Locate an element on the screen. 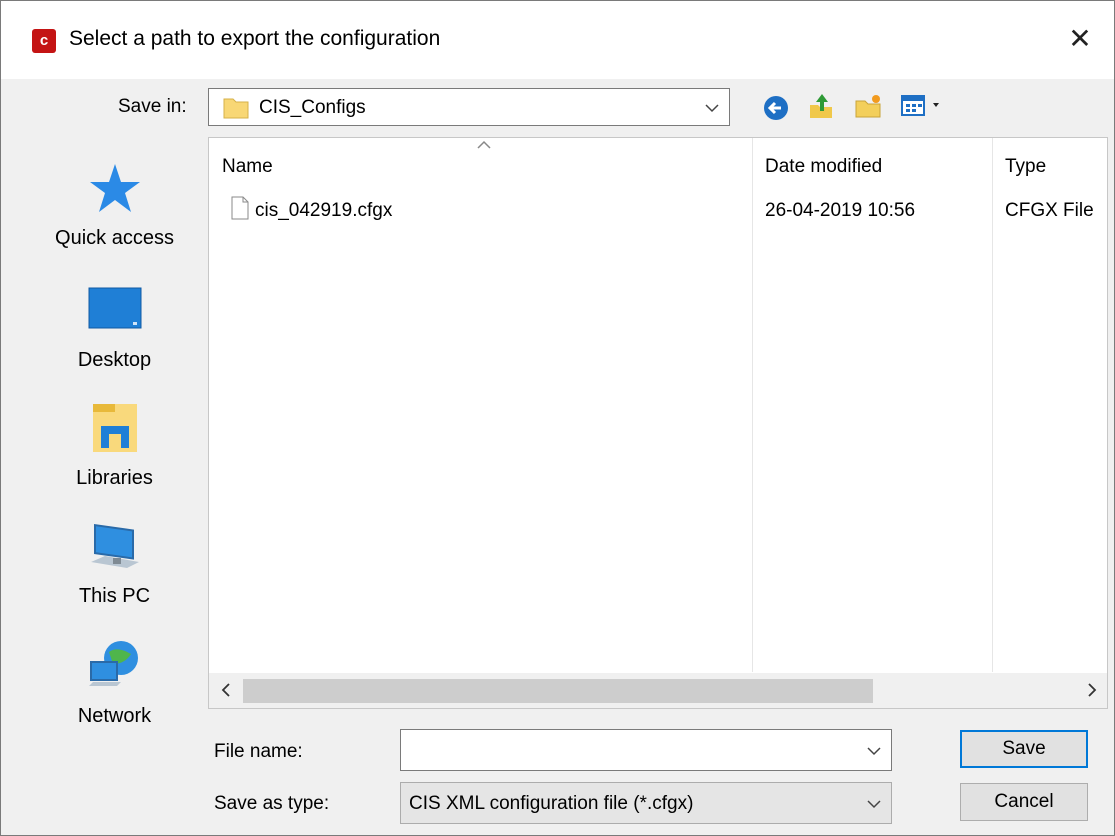  computer-icon is located at coordinates (114, 545).